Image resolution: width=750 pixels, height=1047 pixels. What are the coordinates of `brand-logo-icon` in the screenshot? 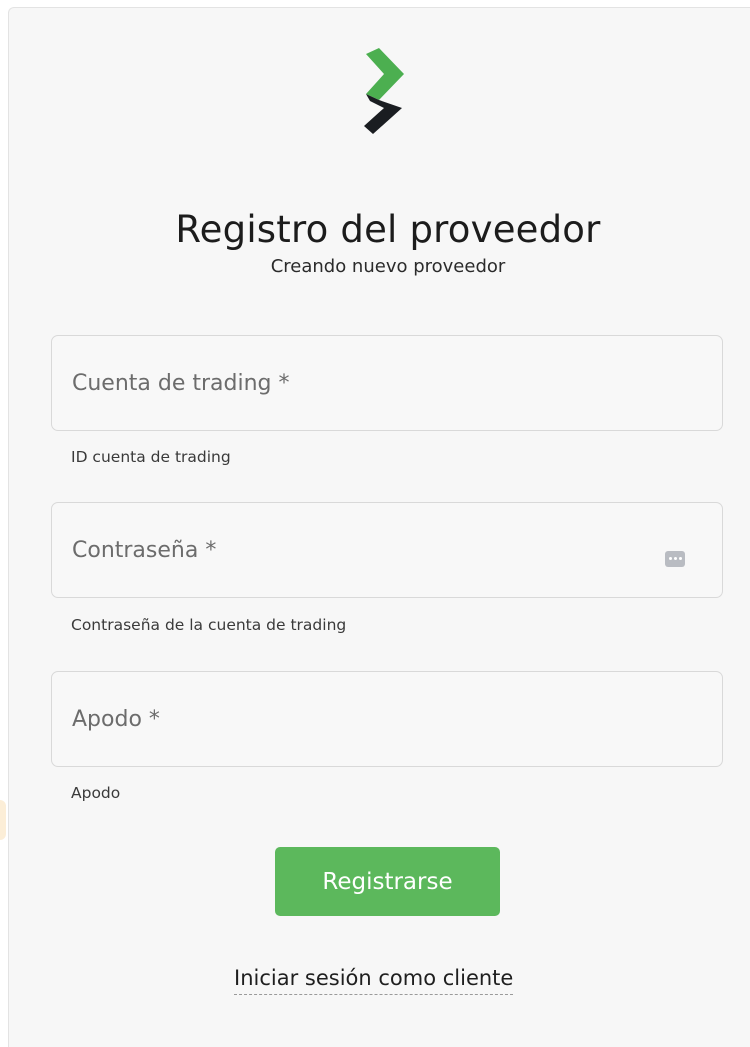 It's located at (384, 91).